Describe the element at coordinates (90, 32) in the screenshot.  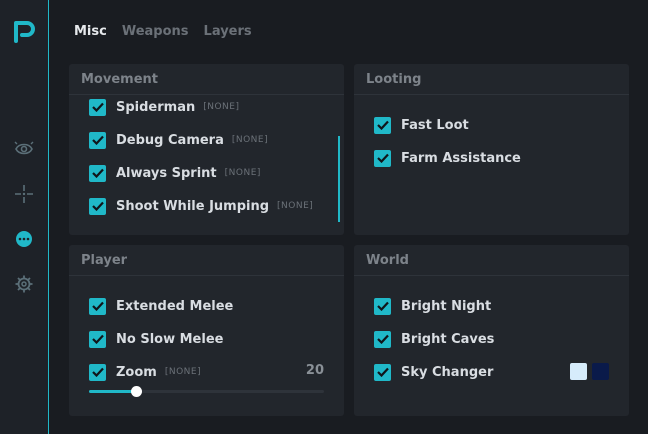
I see `tab-misc: Misc` at that location.